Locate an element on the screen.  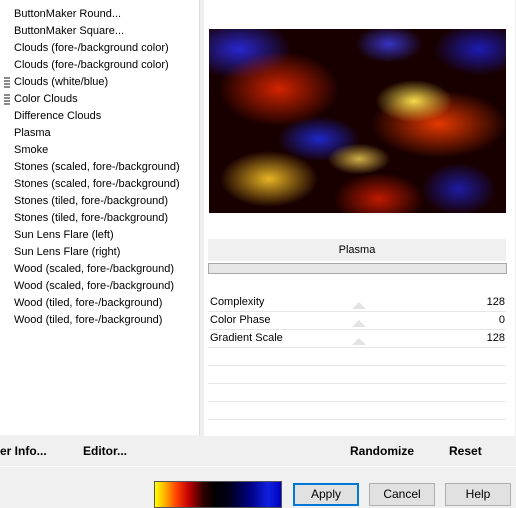
param-row-color-phase: Color Phase 0 is located at coordinates (357, 321).